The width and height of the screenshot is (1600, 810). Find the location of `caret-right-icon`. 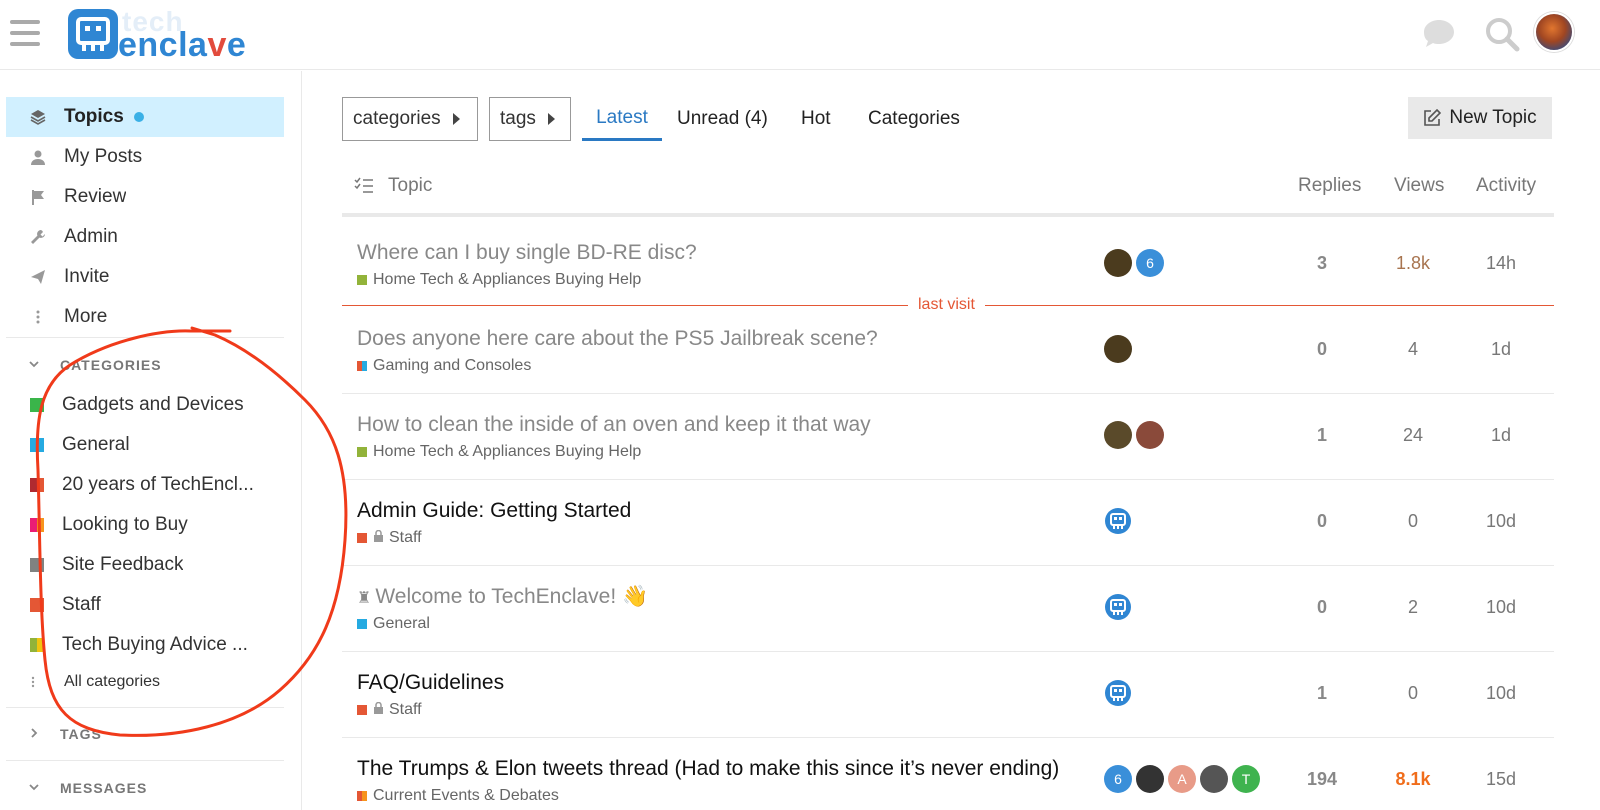

caret-right-icon is located at coordinates (456, 119).